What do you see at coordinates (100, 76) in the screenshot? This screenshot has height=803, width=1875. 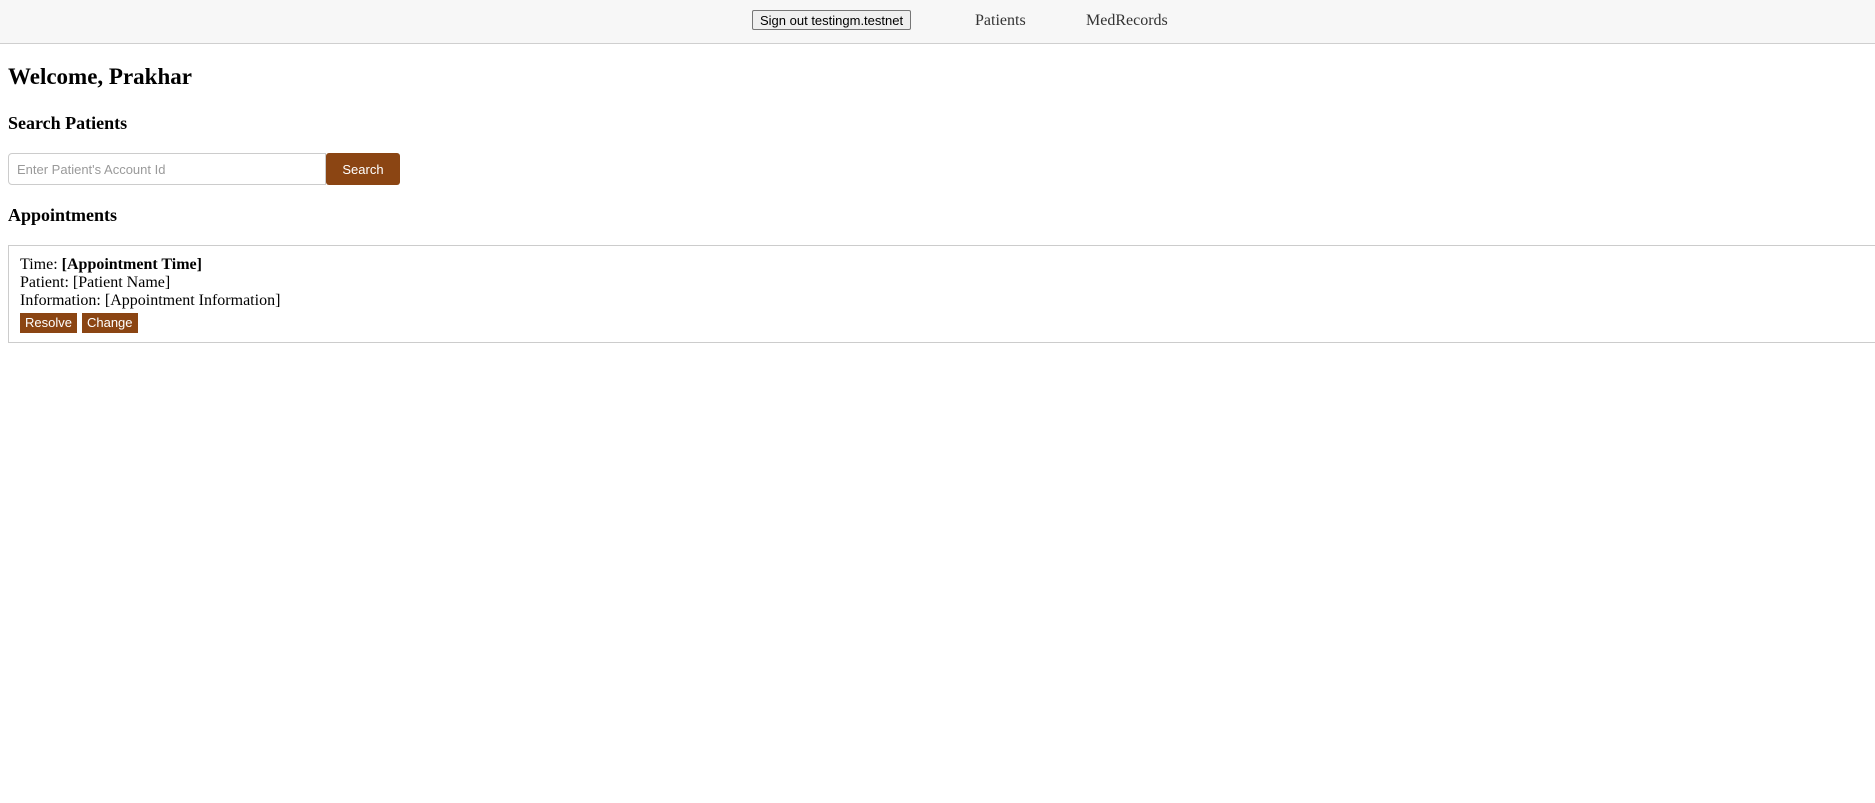 I see `welcome-heading: Welcome, Prakhar` at bounding box center [100, 76].